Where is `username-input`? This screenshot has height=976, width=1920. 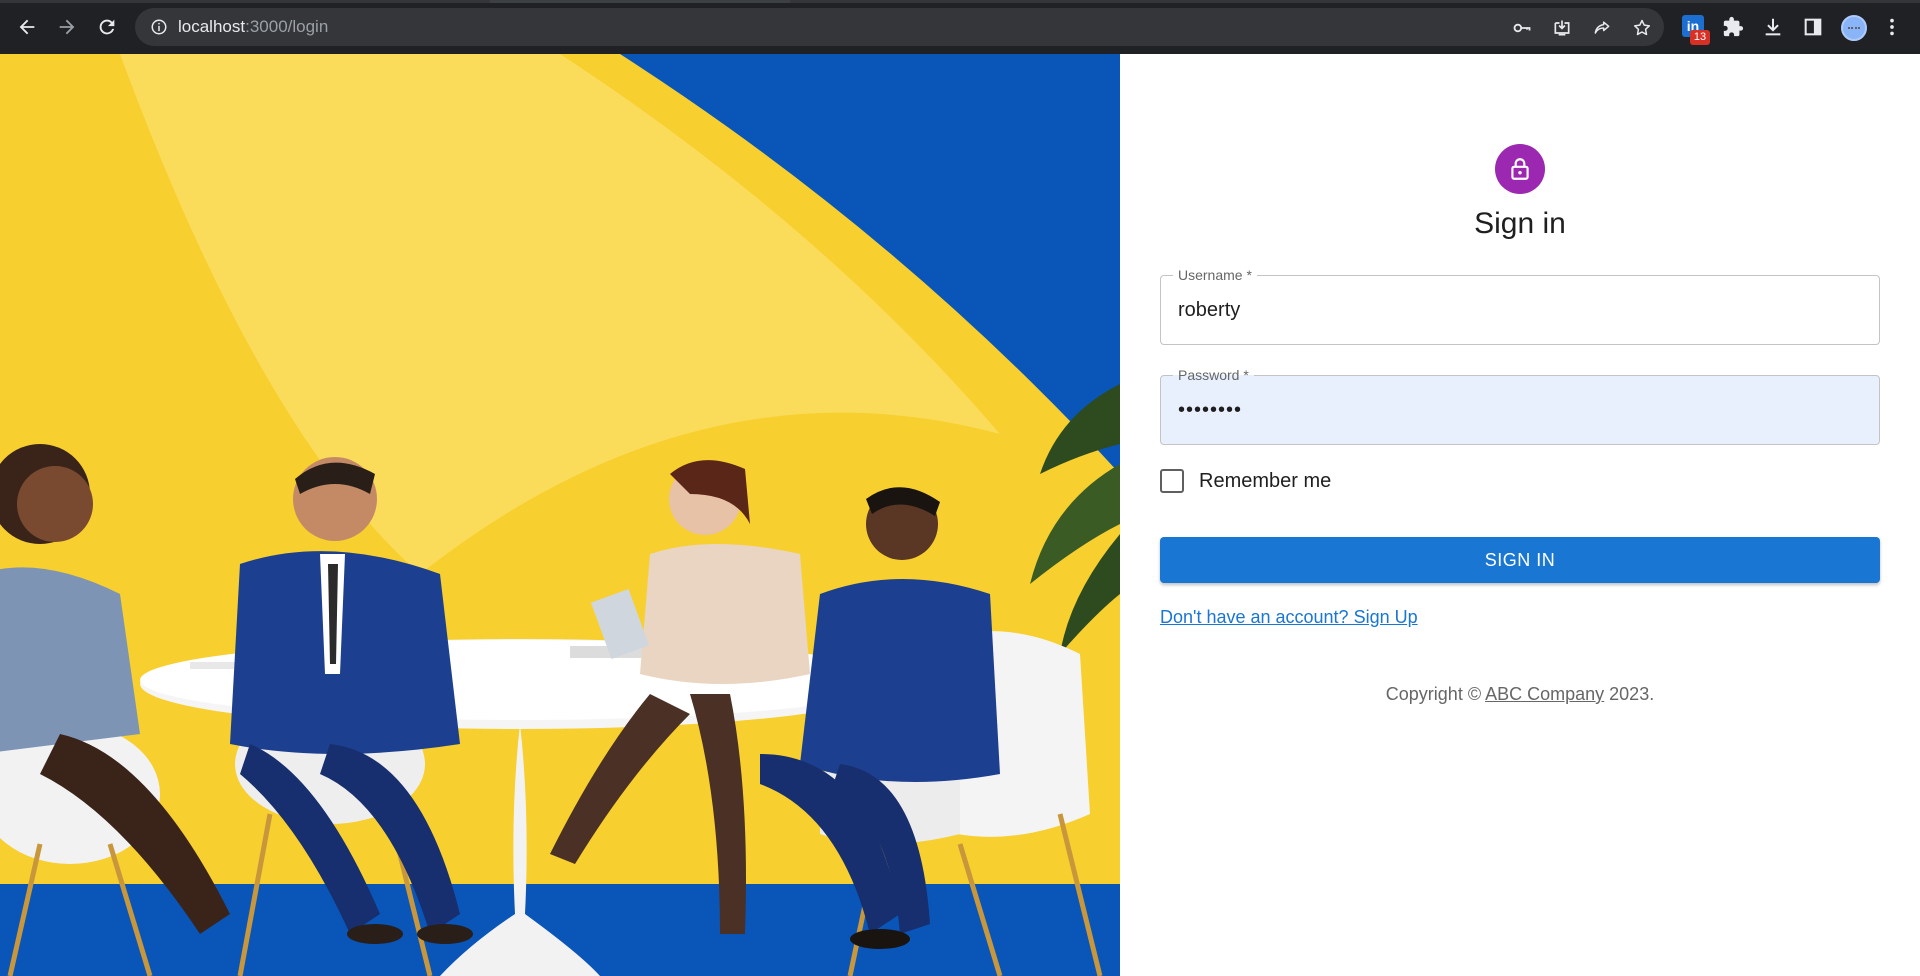
username-input is located at coordinates (1520, 310).